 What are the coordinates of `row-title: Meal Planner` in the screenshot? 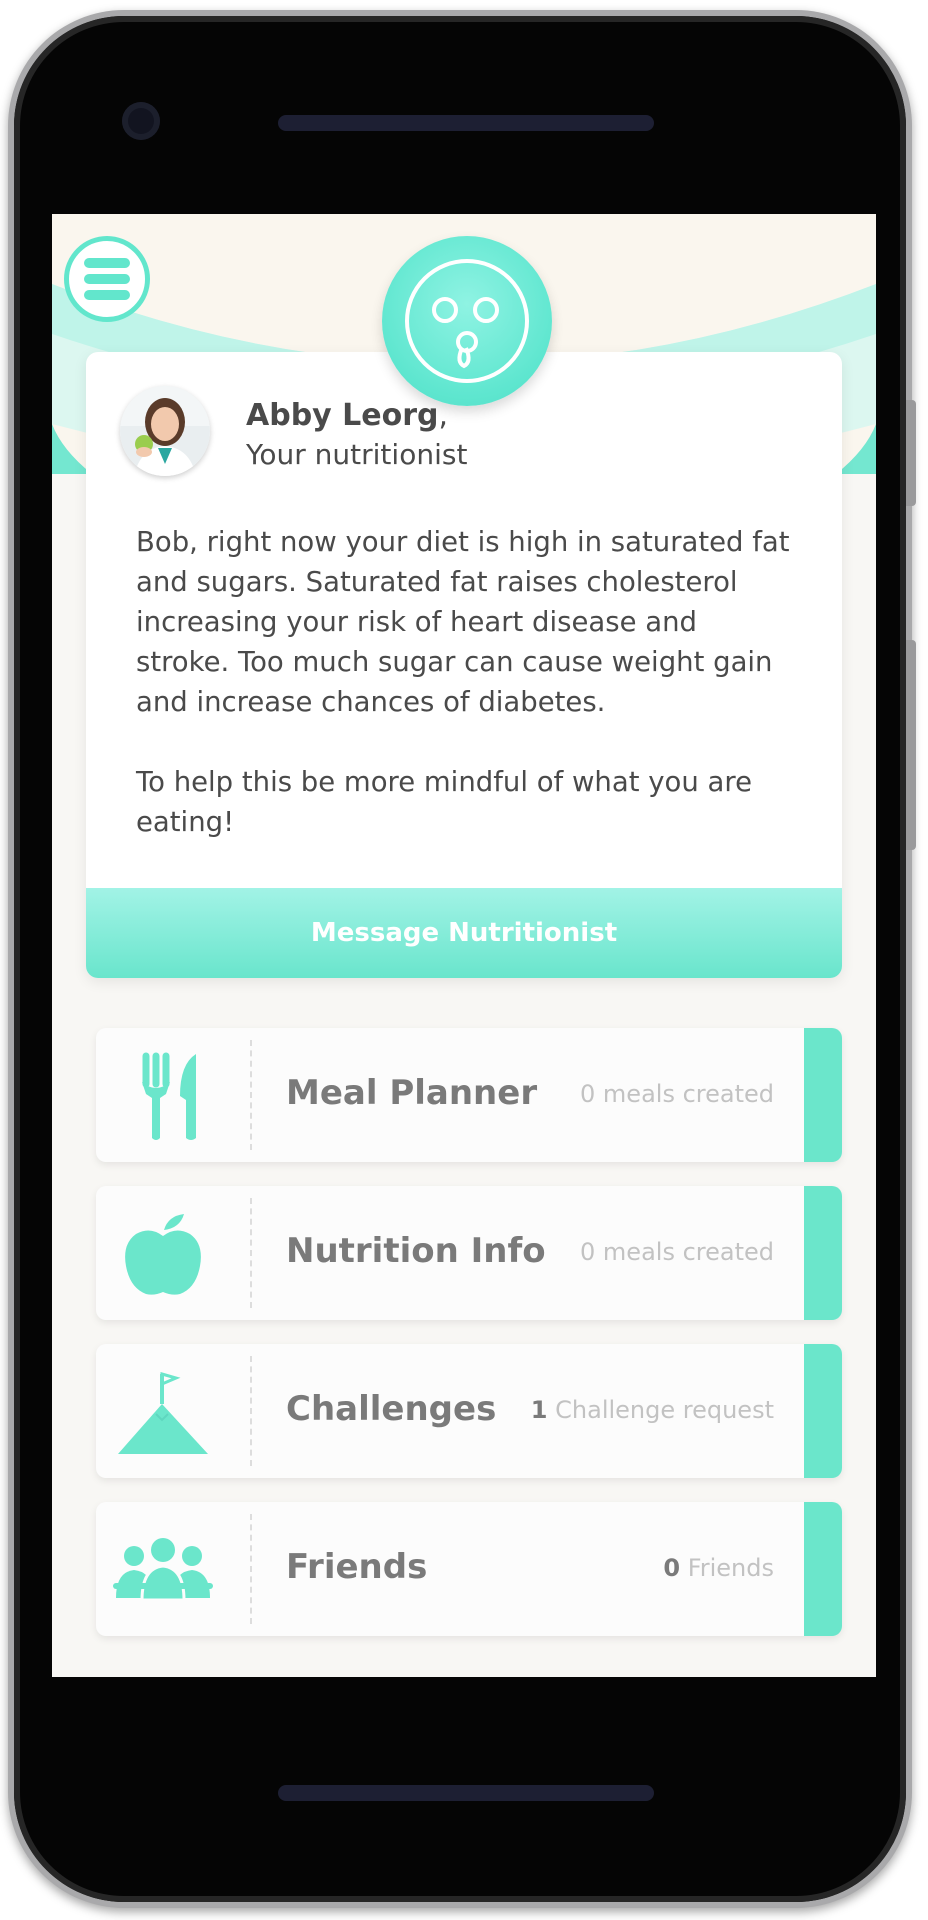 It's located at (412, 1093).